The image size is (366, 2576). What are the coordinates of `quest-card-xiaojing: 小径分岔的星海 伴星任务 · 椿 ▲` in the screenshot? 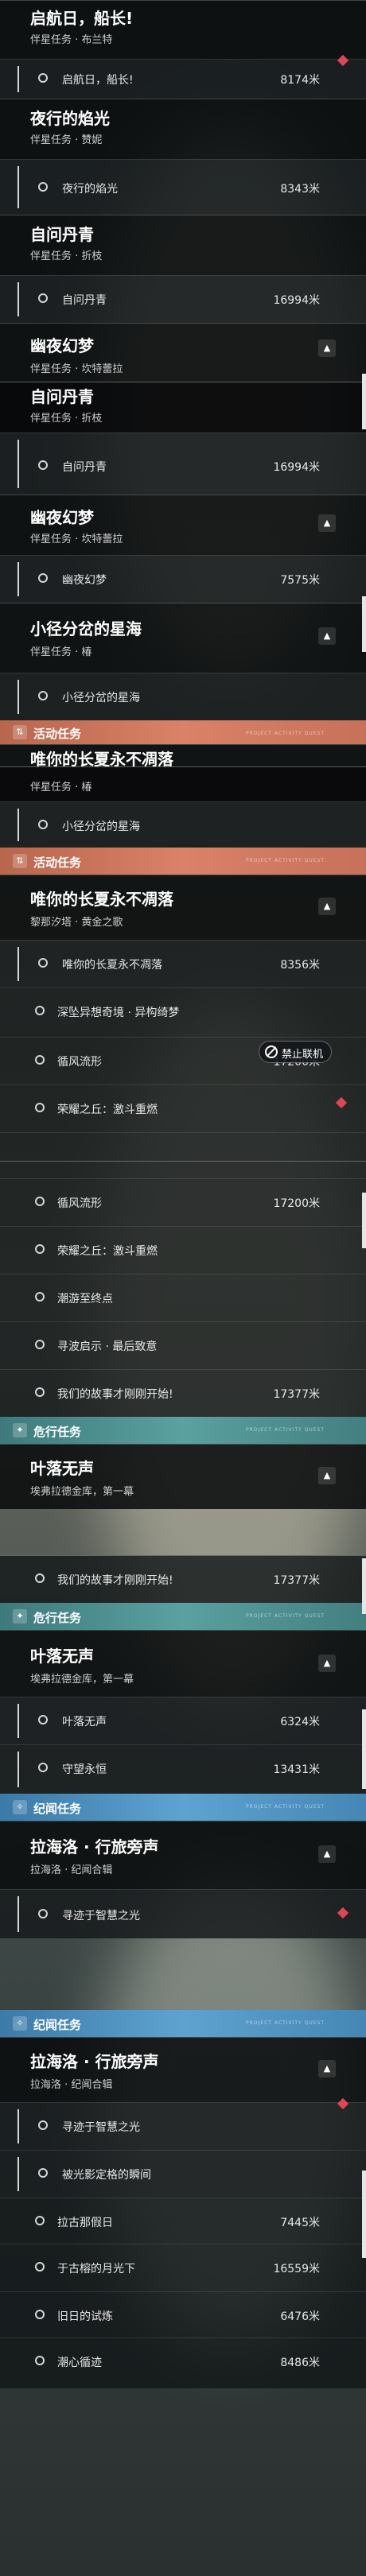 It's located at (183, 638).